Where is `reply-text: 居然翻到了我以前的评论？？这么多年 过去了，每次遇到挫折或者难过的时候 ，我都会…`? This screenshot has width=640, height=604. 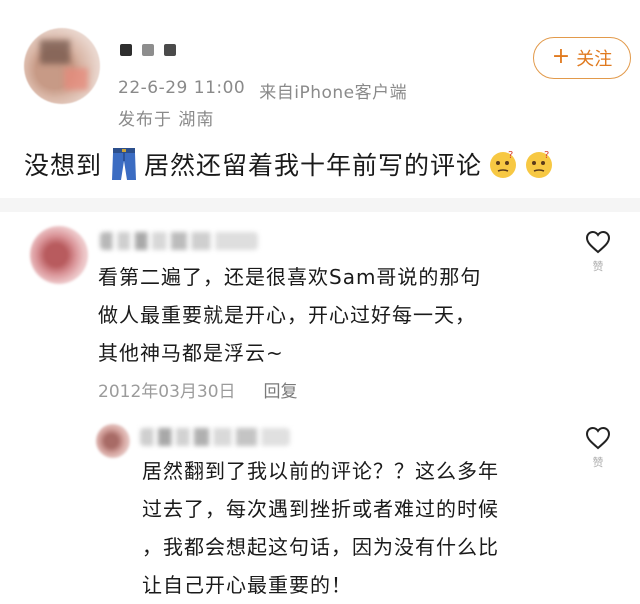 reply-text: 居然翻到了我以前的评论？？这么多年 过去了，每次遇到挫折或者难过的时候 ，我都会… is located at coordinates (320, 528).